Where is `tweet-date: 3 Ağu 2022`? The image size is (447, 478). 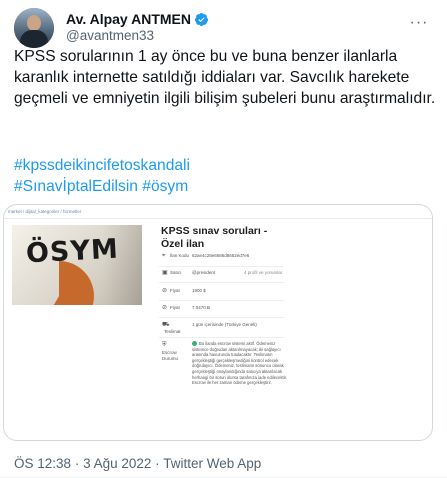
tweet-date: 3 Ağu 2022 is located at coordinates (117, 463).